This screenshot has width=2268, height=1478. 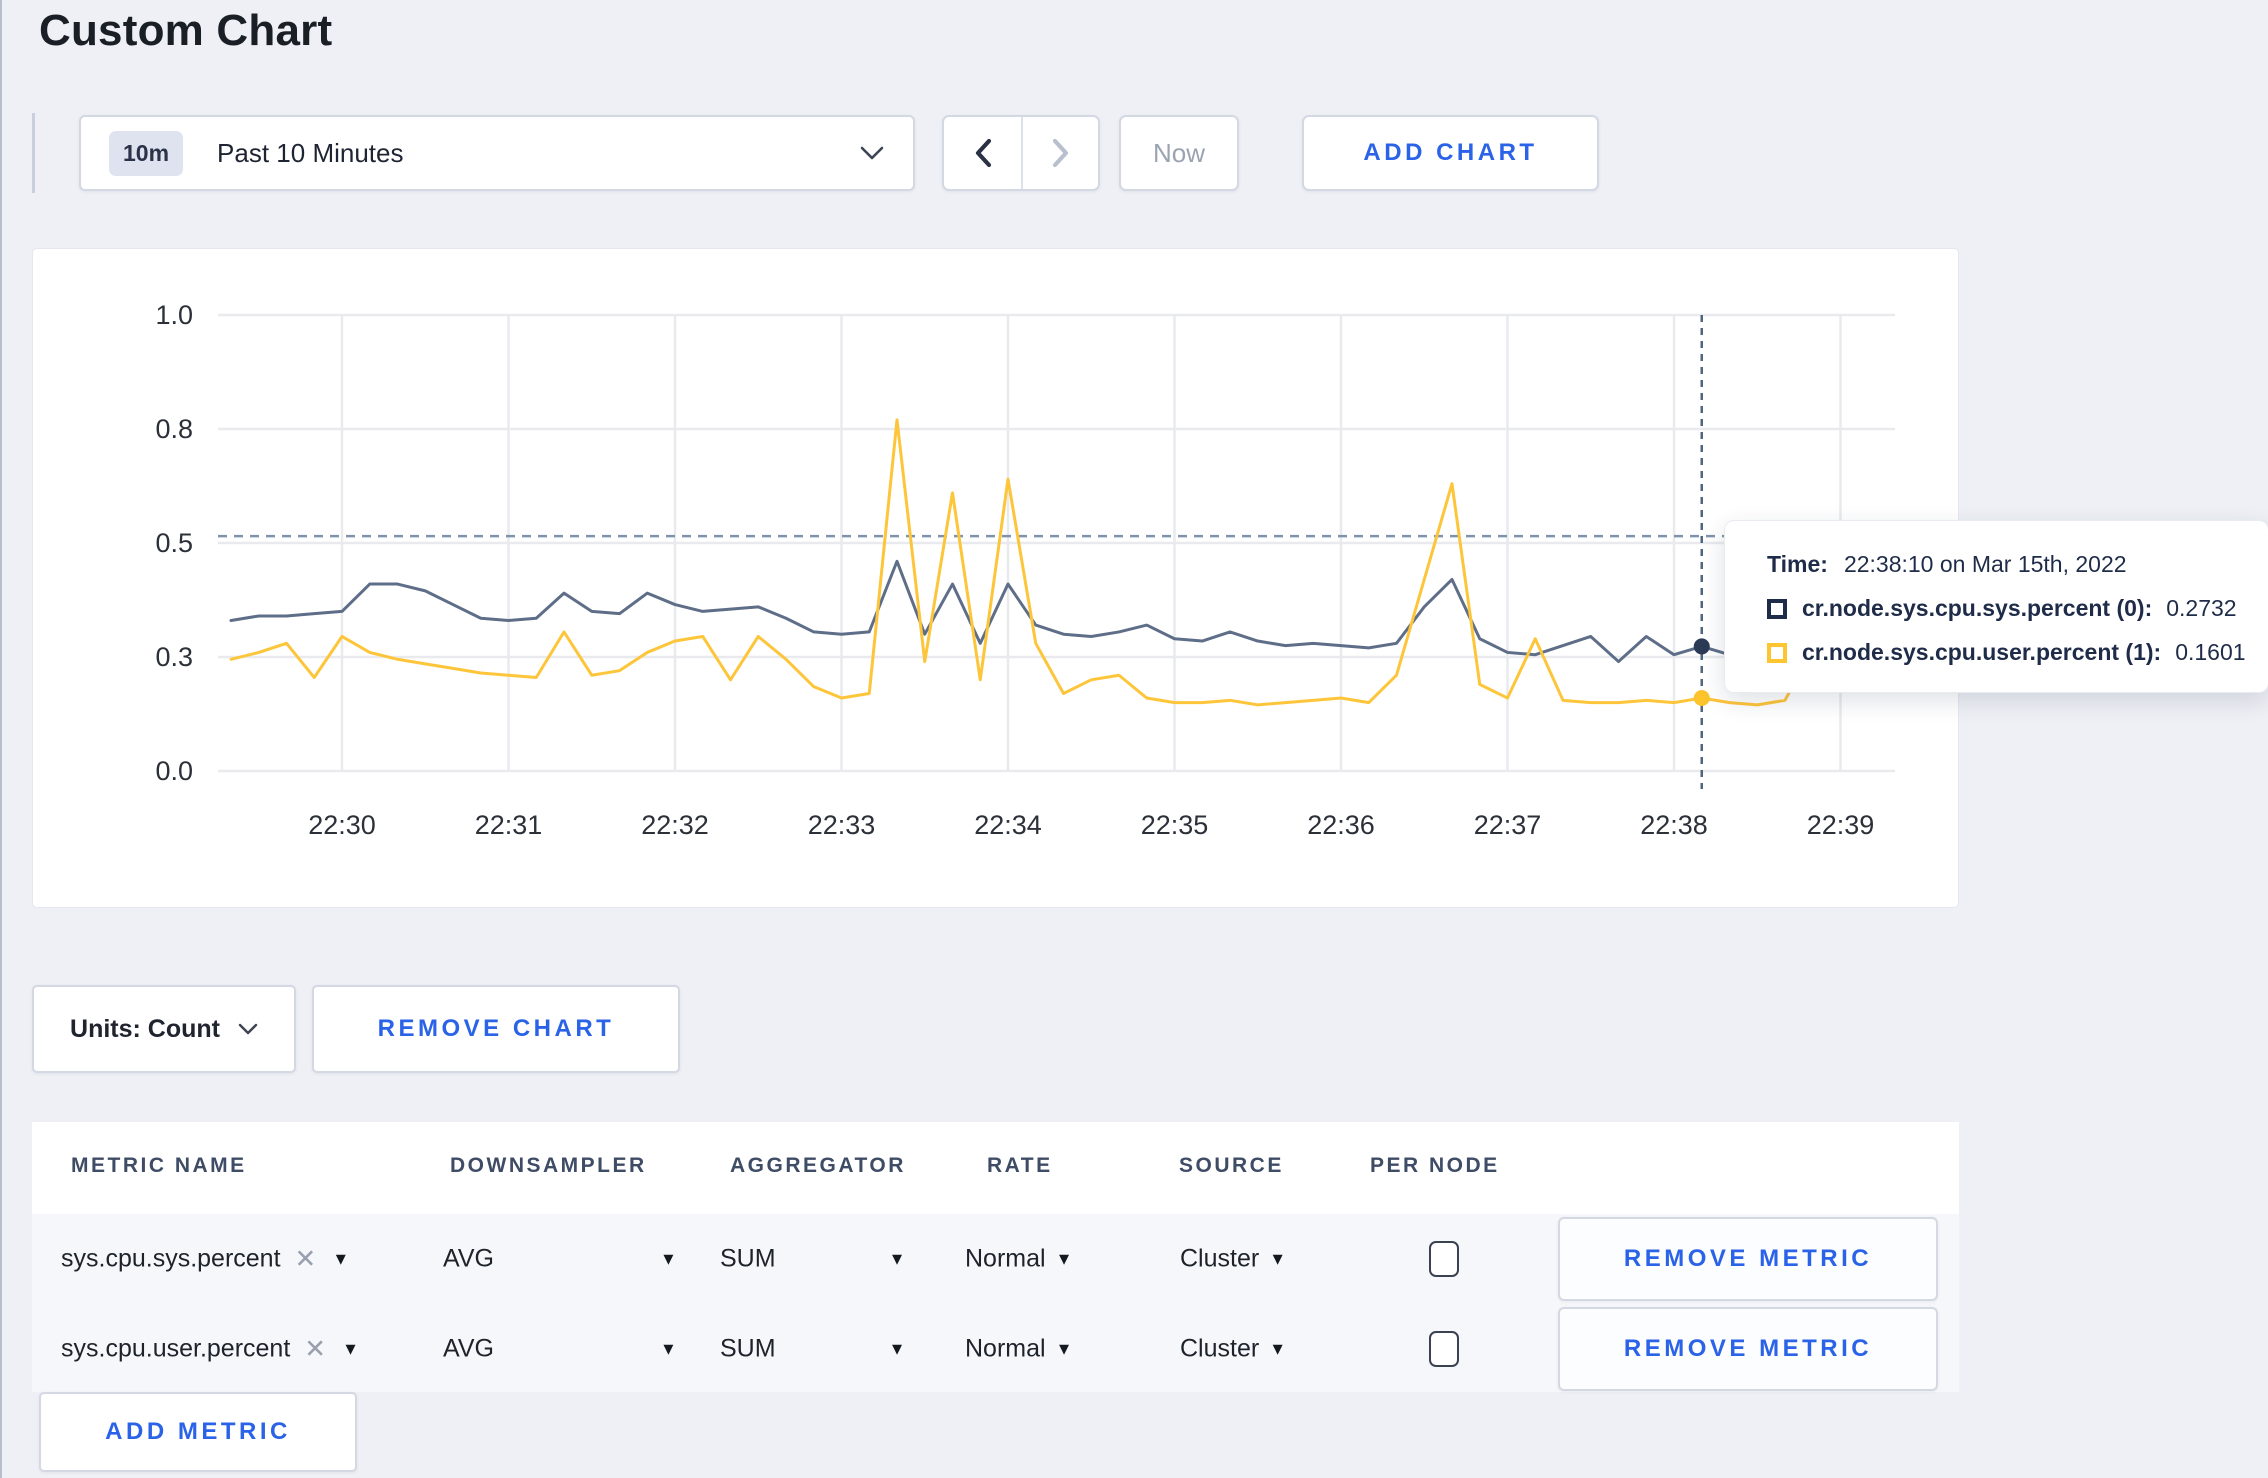 I want to click on tooltip-series-value: 0.1601, so click(x=2210, y=652).